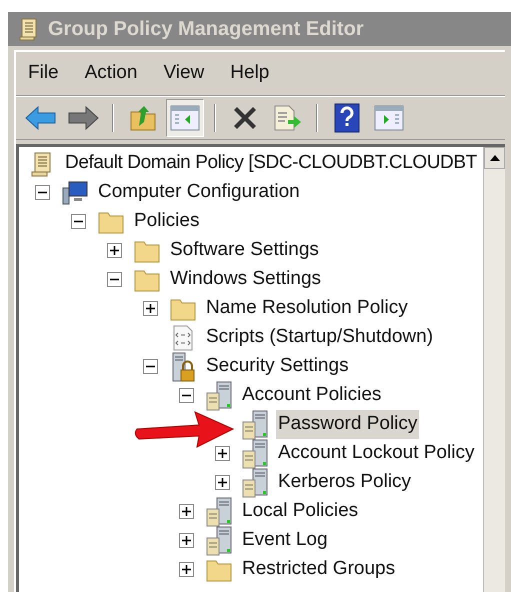 This screenshot has height=592, width=511. I want to click on folder-up-icon, so click(143, 118).